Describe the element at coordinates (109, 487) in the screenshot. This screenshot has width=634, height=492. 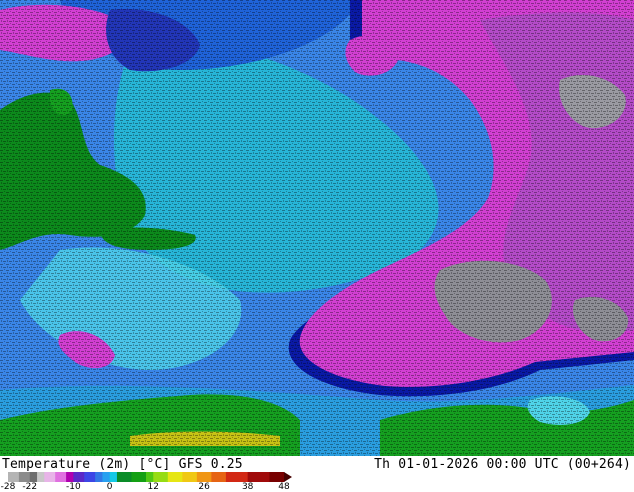
I see `colorbar-tick-label: 0` at that location.